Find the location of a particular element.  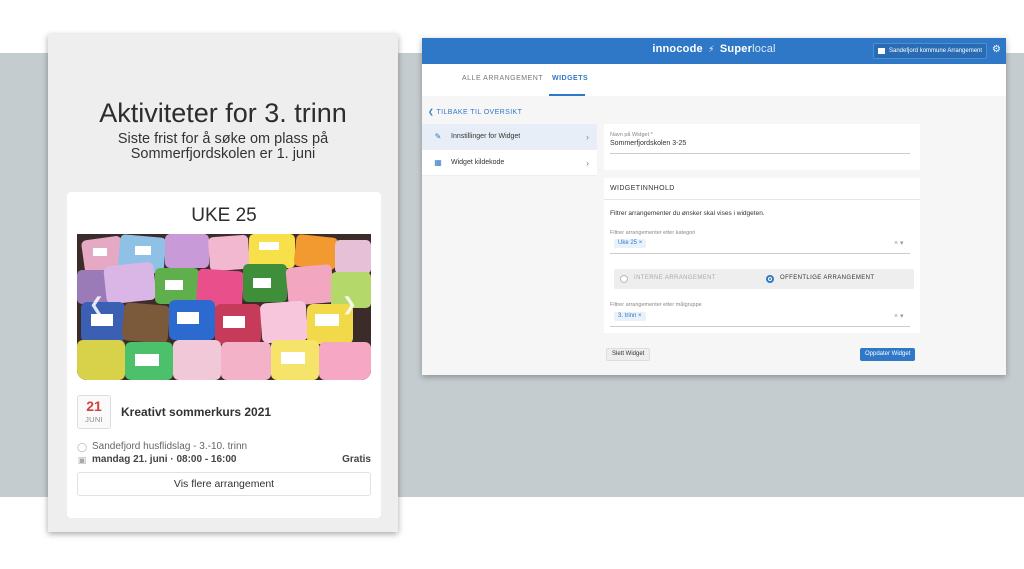

category-chip: Uke 25 × is located at coordinates (630, 243).